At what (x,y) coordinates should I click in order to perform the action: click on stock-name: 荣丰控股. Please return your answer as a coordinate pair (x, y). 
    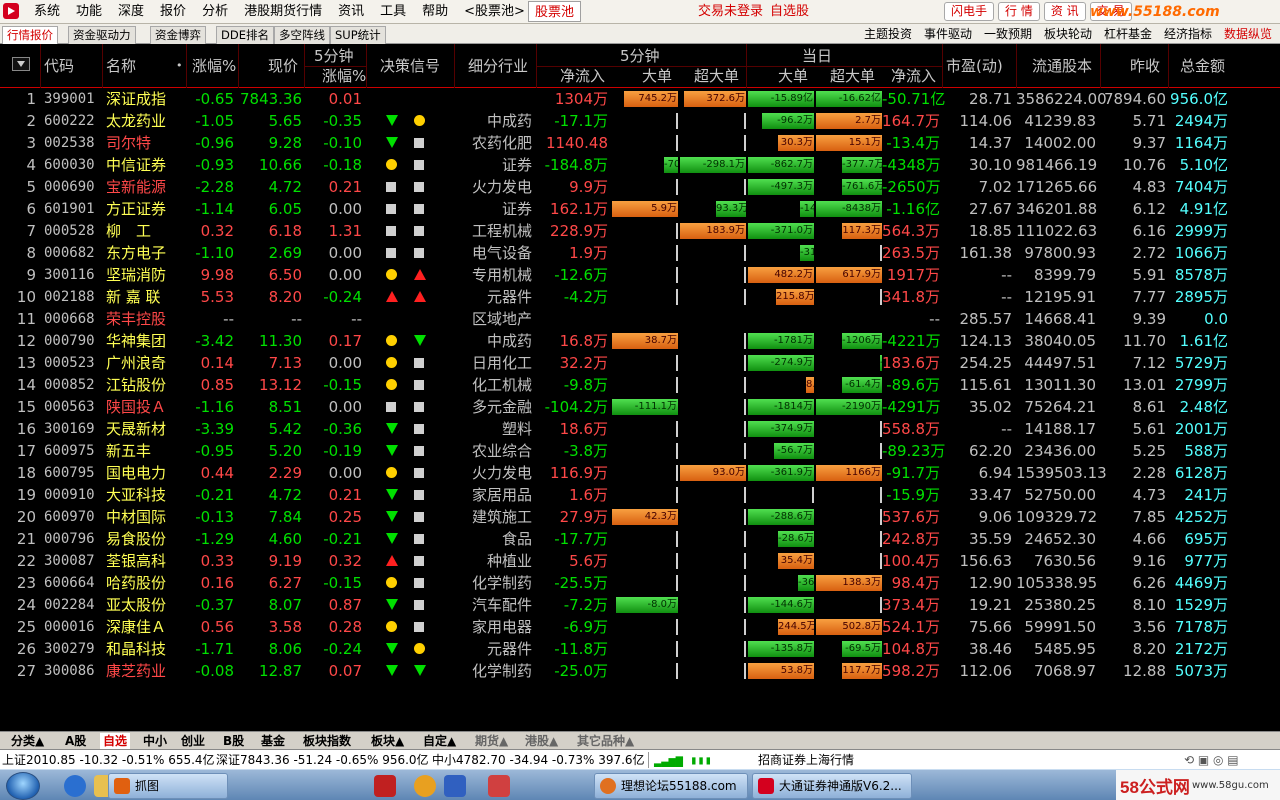
    Looking at the image, I should click on (136, 319).